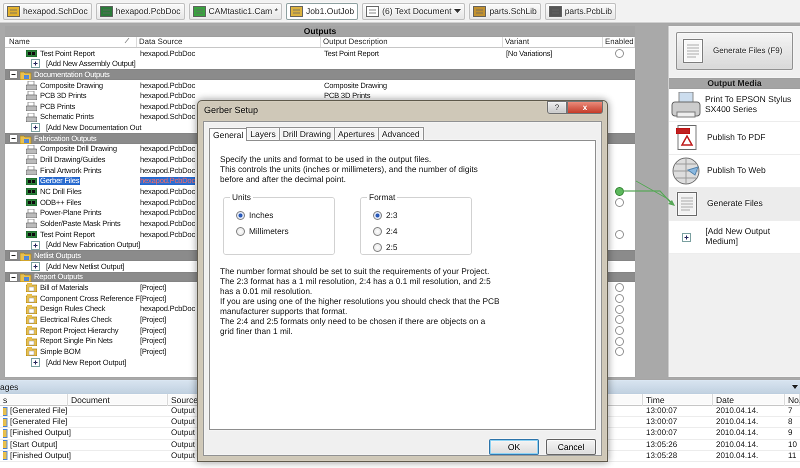  Describe the element at coordinates (40, 456) in the screenshot. I see `message-class: [Finished Output]` at that location.